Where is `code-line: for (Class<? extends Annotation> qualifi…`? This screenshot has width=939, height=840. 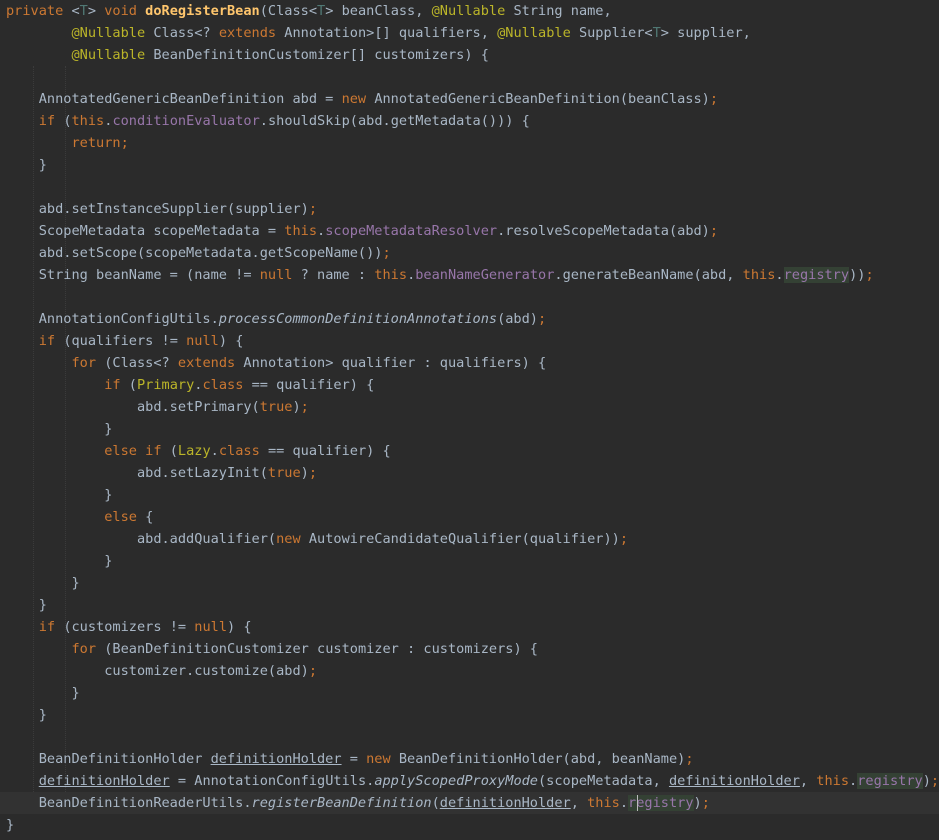
code-line: for (Class<? extends Annotation> qualifi… is located at coordinates (469, 363).